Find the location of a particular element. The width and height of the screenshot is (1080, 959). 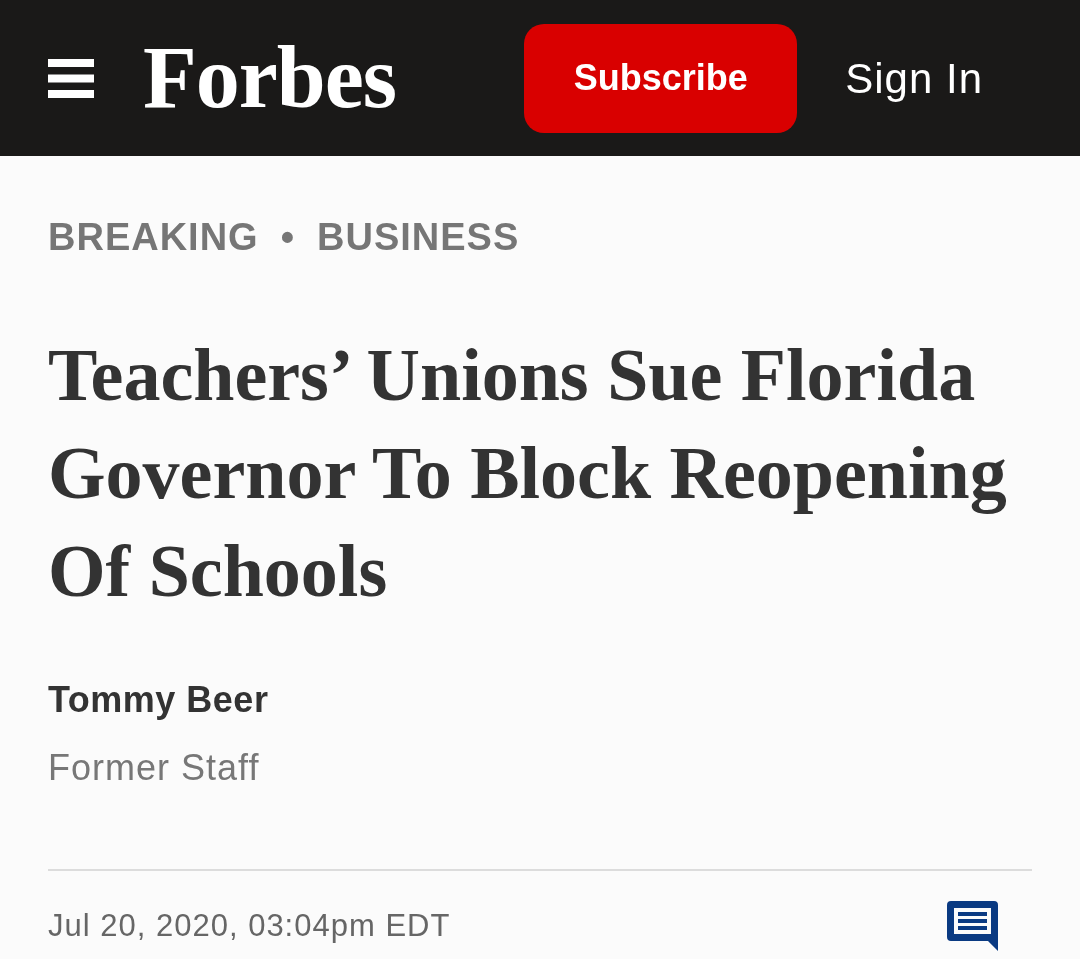

author-role: Former Staff is located at coordinates (154, 768).